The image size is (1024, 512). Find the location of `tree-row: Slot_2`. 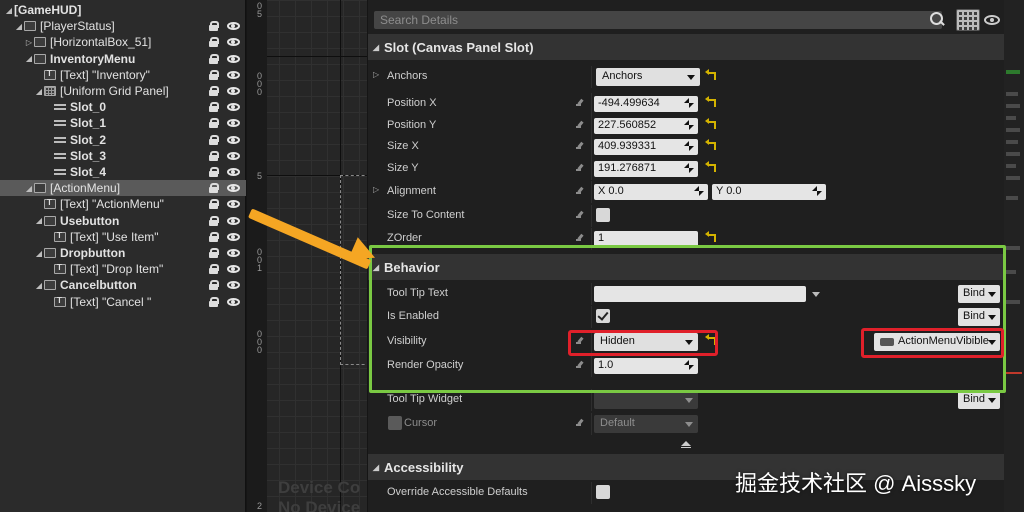

tree-row: Slot_2 is located at coordinates (123, 140).